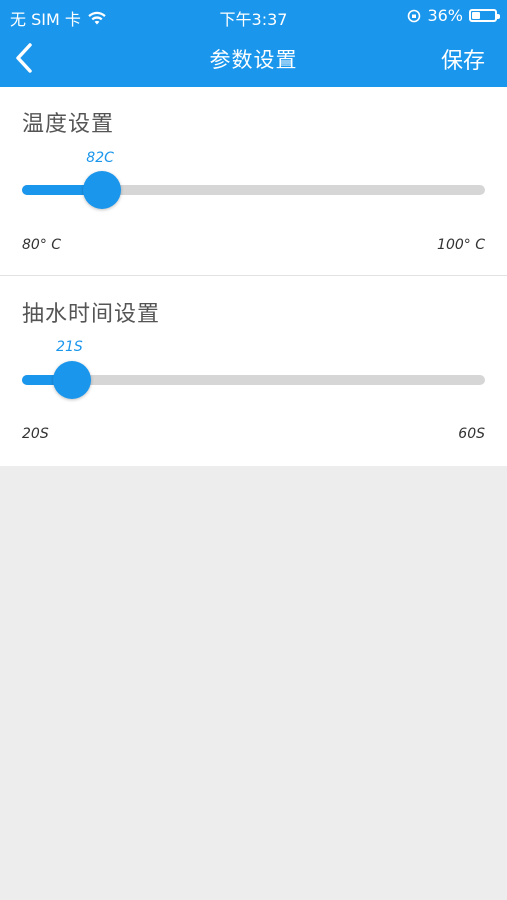 The image size is (507, 900). I want to click on pump-time-title: 抽水时间设置, so click(91, 314).